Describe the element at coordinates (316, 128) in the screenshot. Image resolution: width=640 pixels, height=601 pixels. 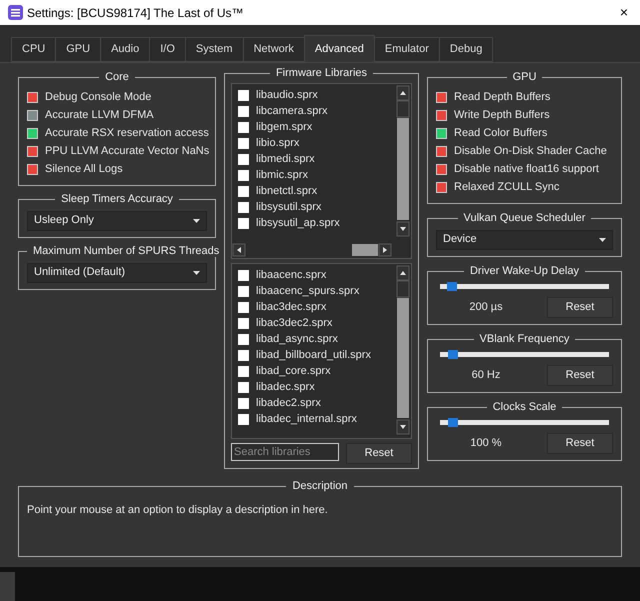
I see `library-item: libgem.sprx` at that location.